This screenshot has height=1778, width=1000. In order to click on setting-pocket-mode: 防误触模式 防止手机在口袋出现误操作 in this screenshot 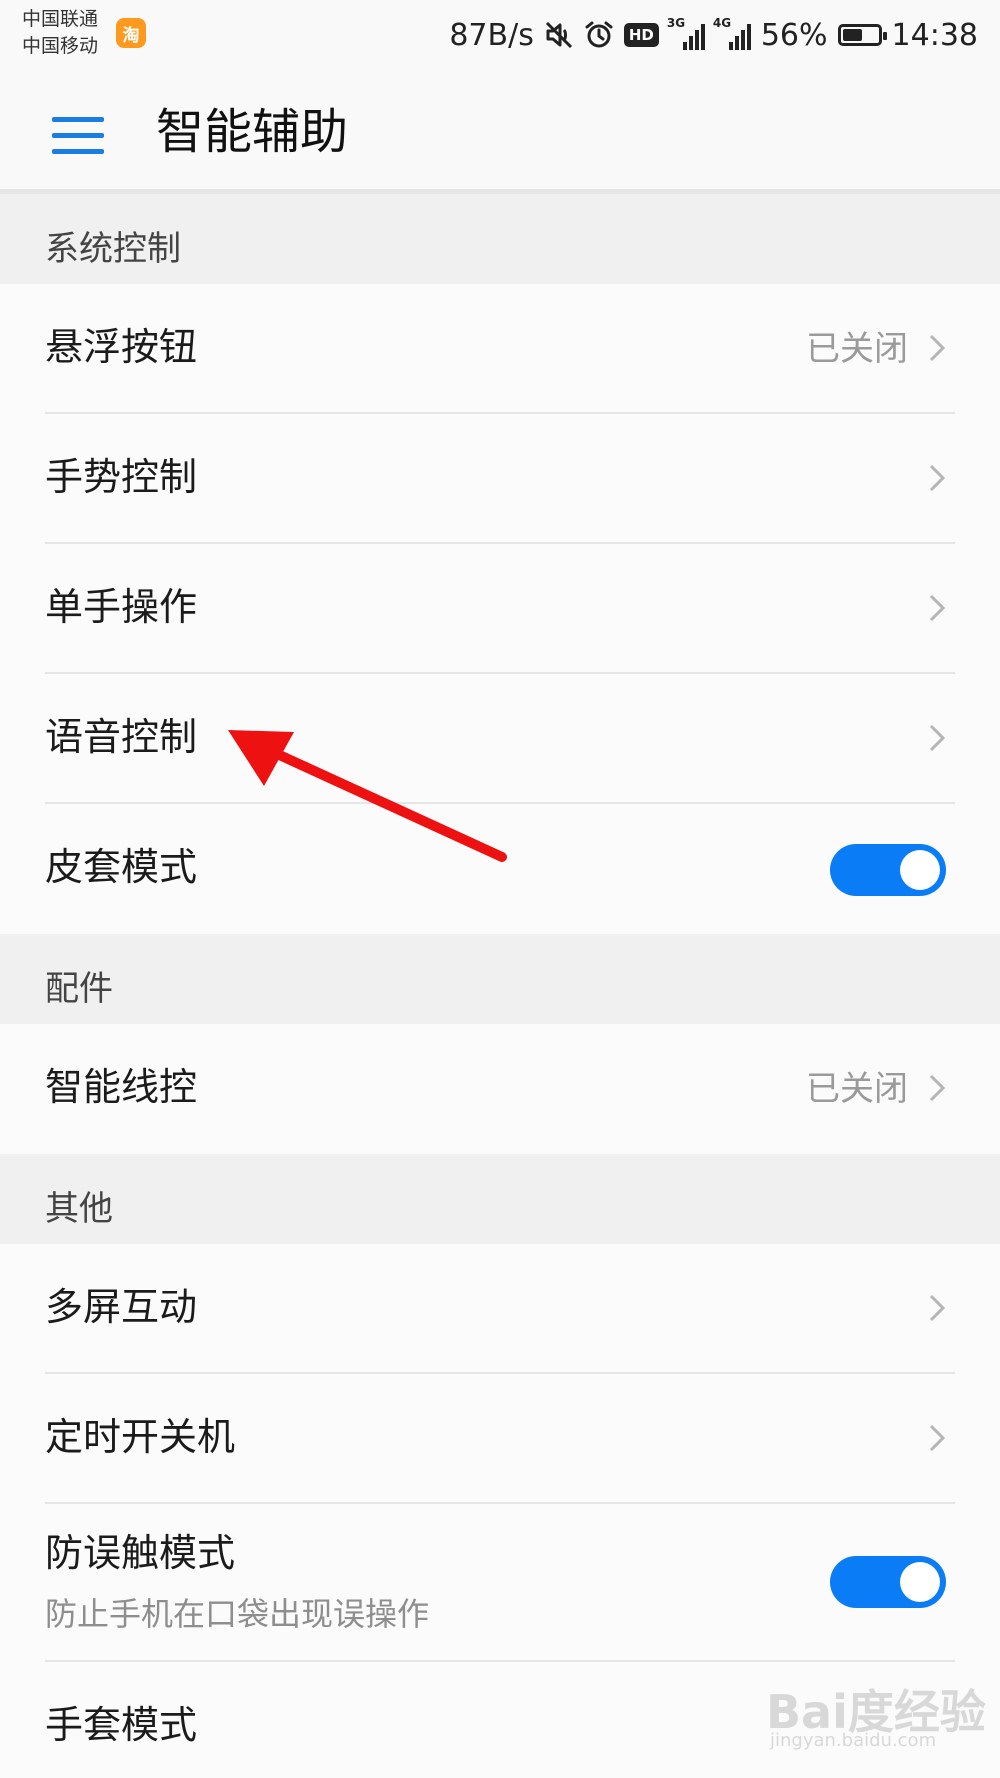, I will do `click(500, 1583)`.